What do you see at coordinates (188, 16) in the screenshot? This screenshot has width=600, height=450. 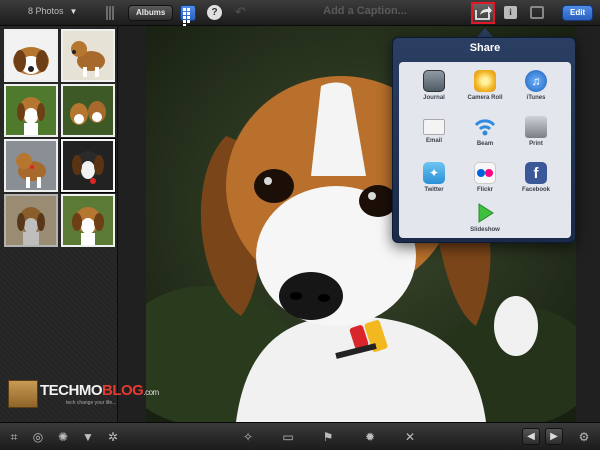 I see `grid-view-button` at bounding box center [188, 16].